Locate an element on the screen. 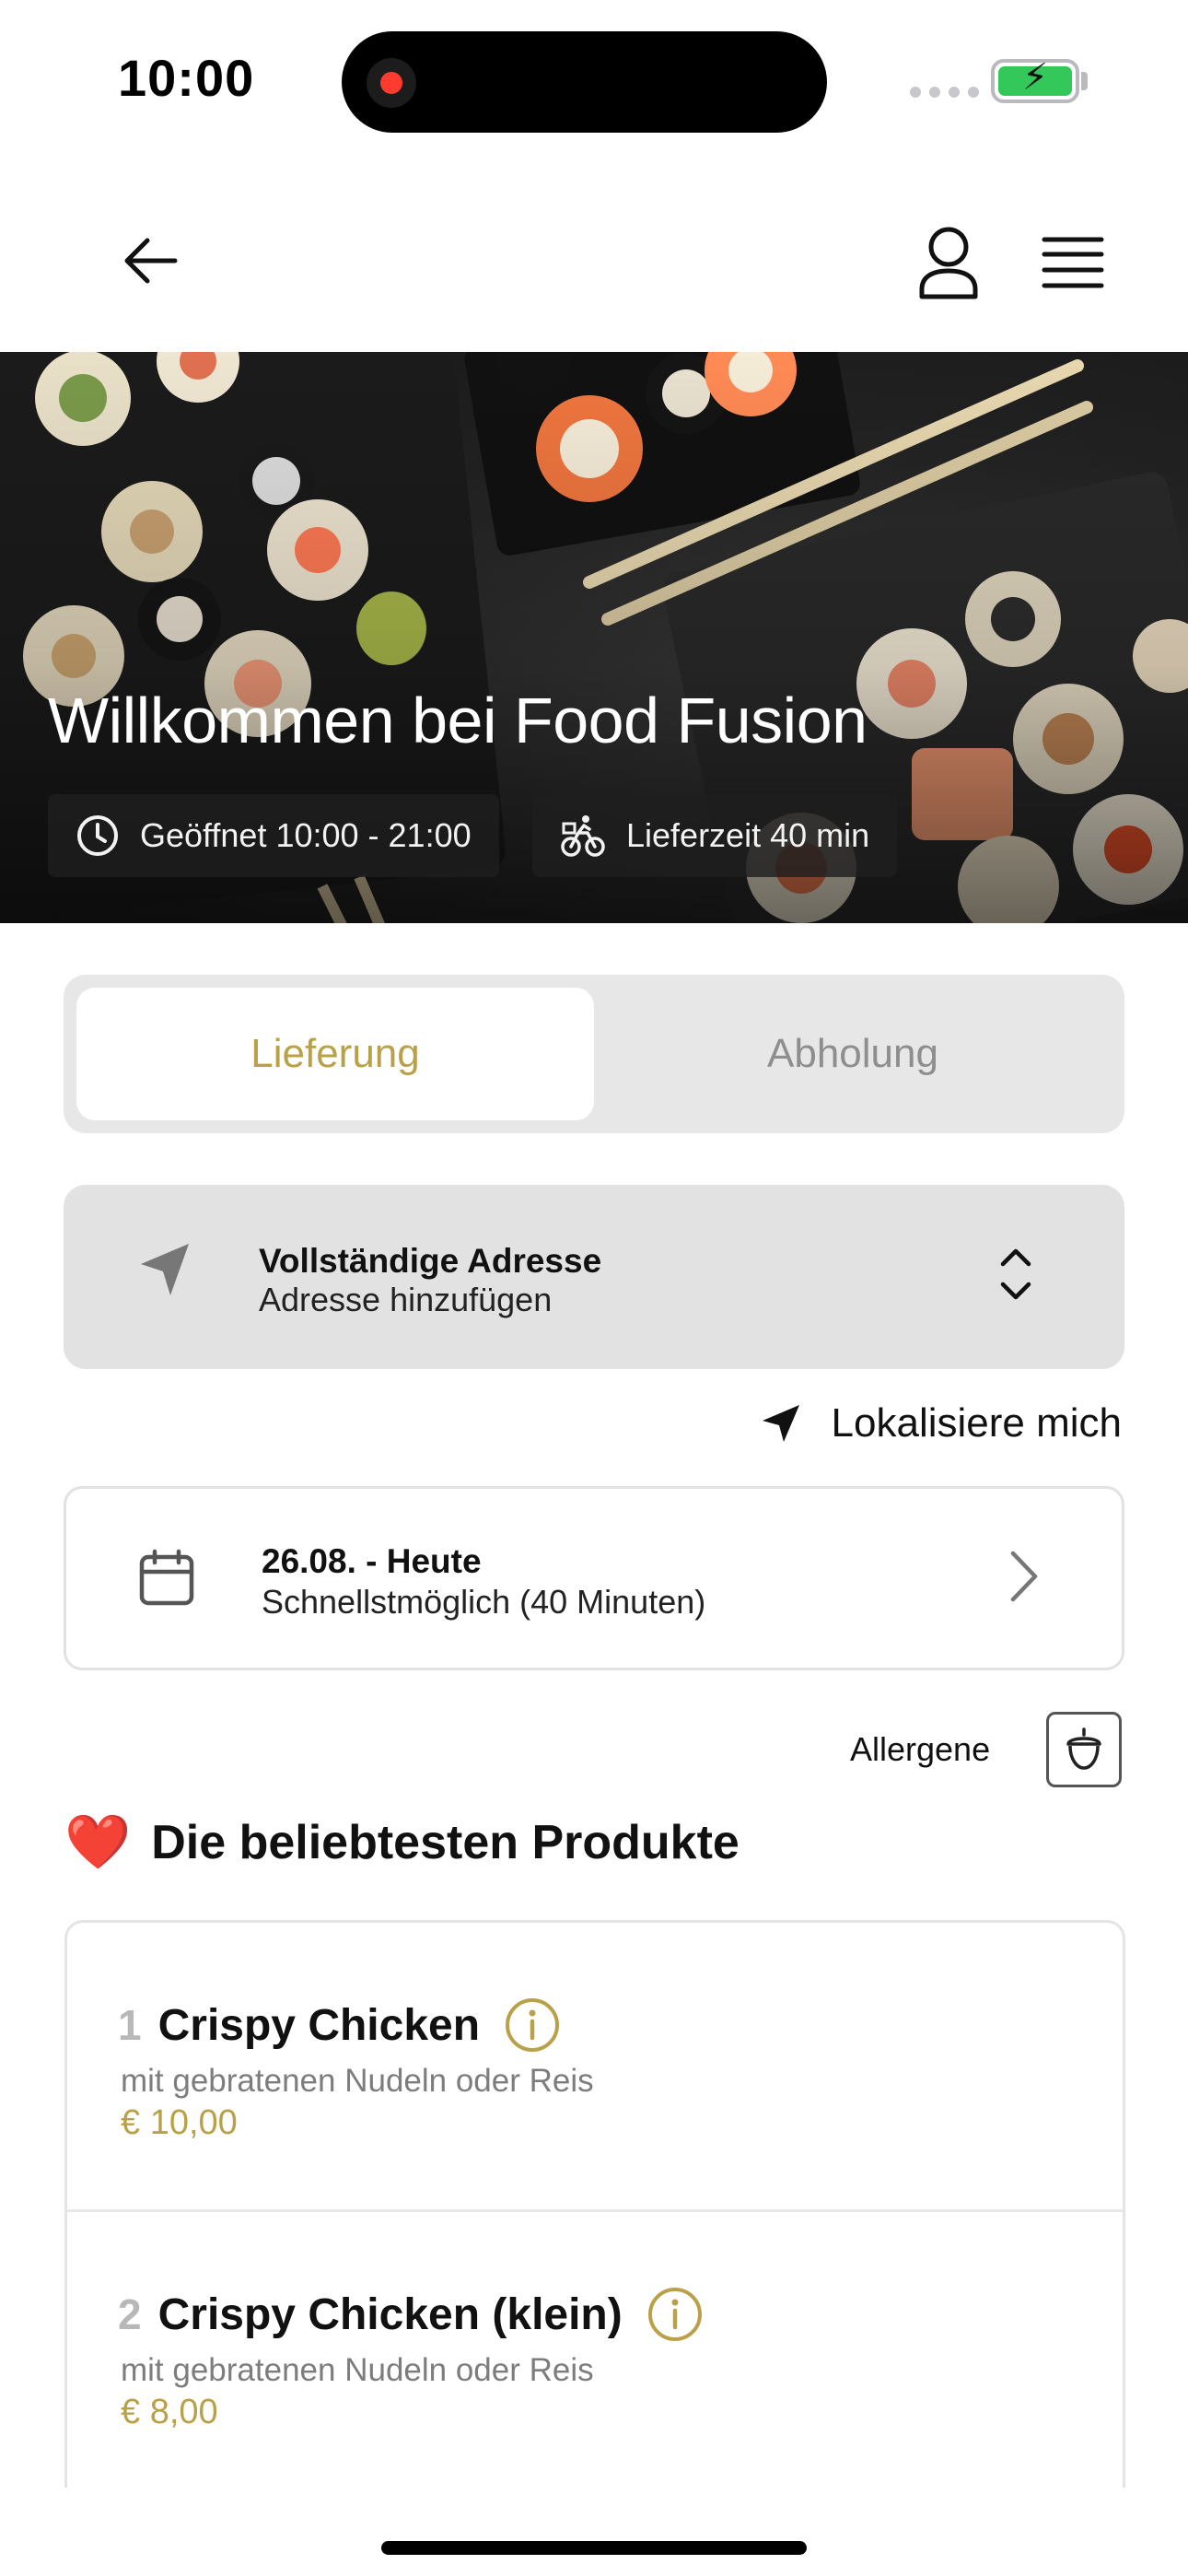 This screenshot has height=2576, width=1188. navigation-arrow-icon is located at coordinates (165, 1269).